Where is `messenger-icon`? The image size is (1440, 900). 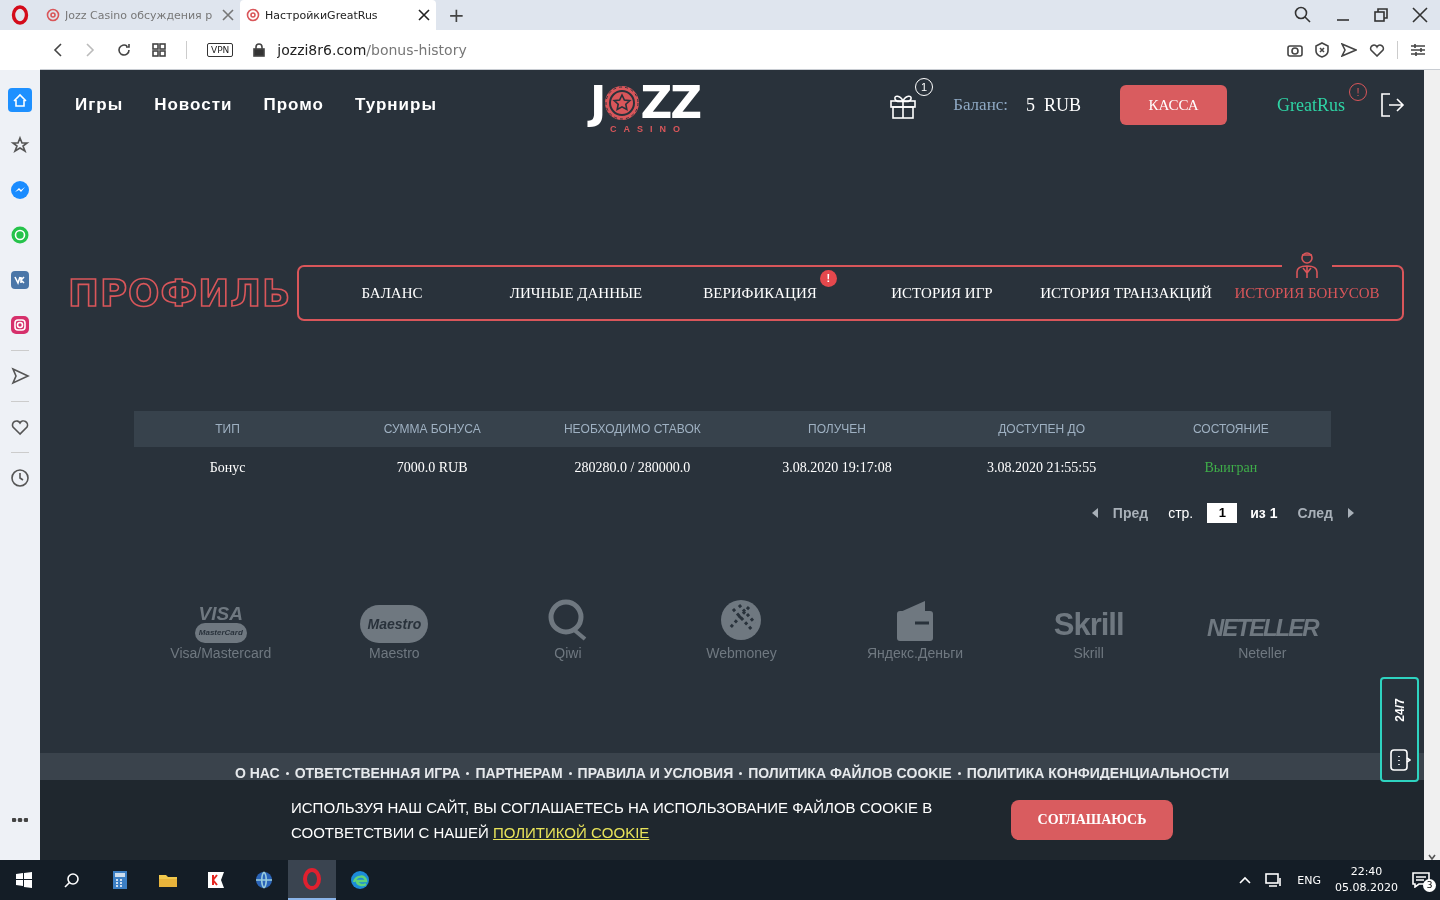
messenger-icon is located at coordinates (20, 190).